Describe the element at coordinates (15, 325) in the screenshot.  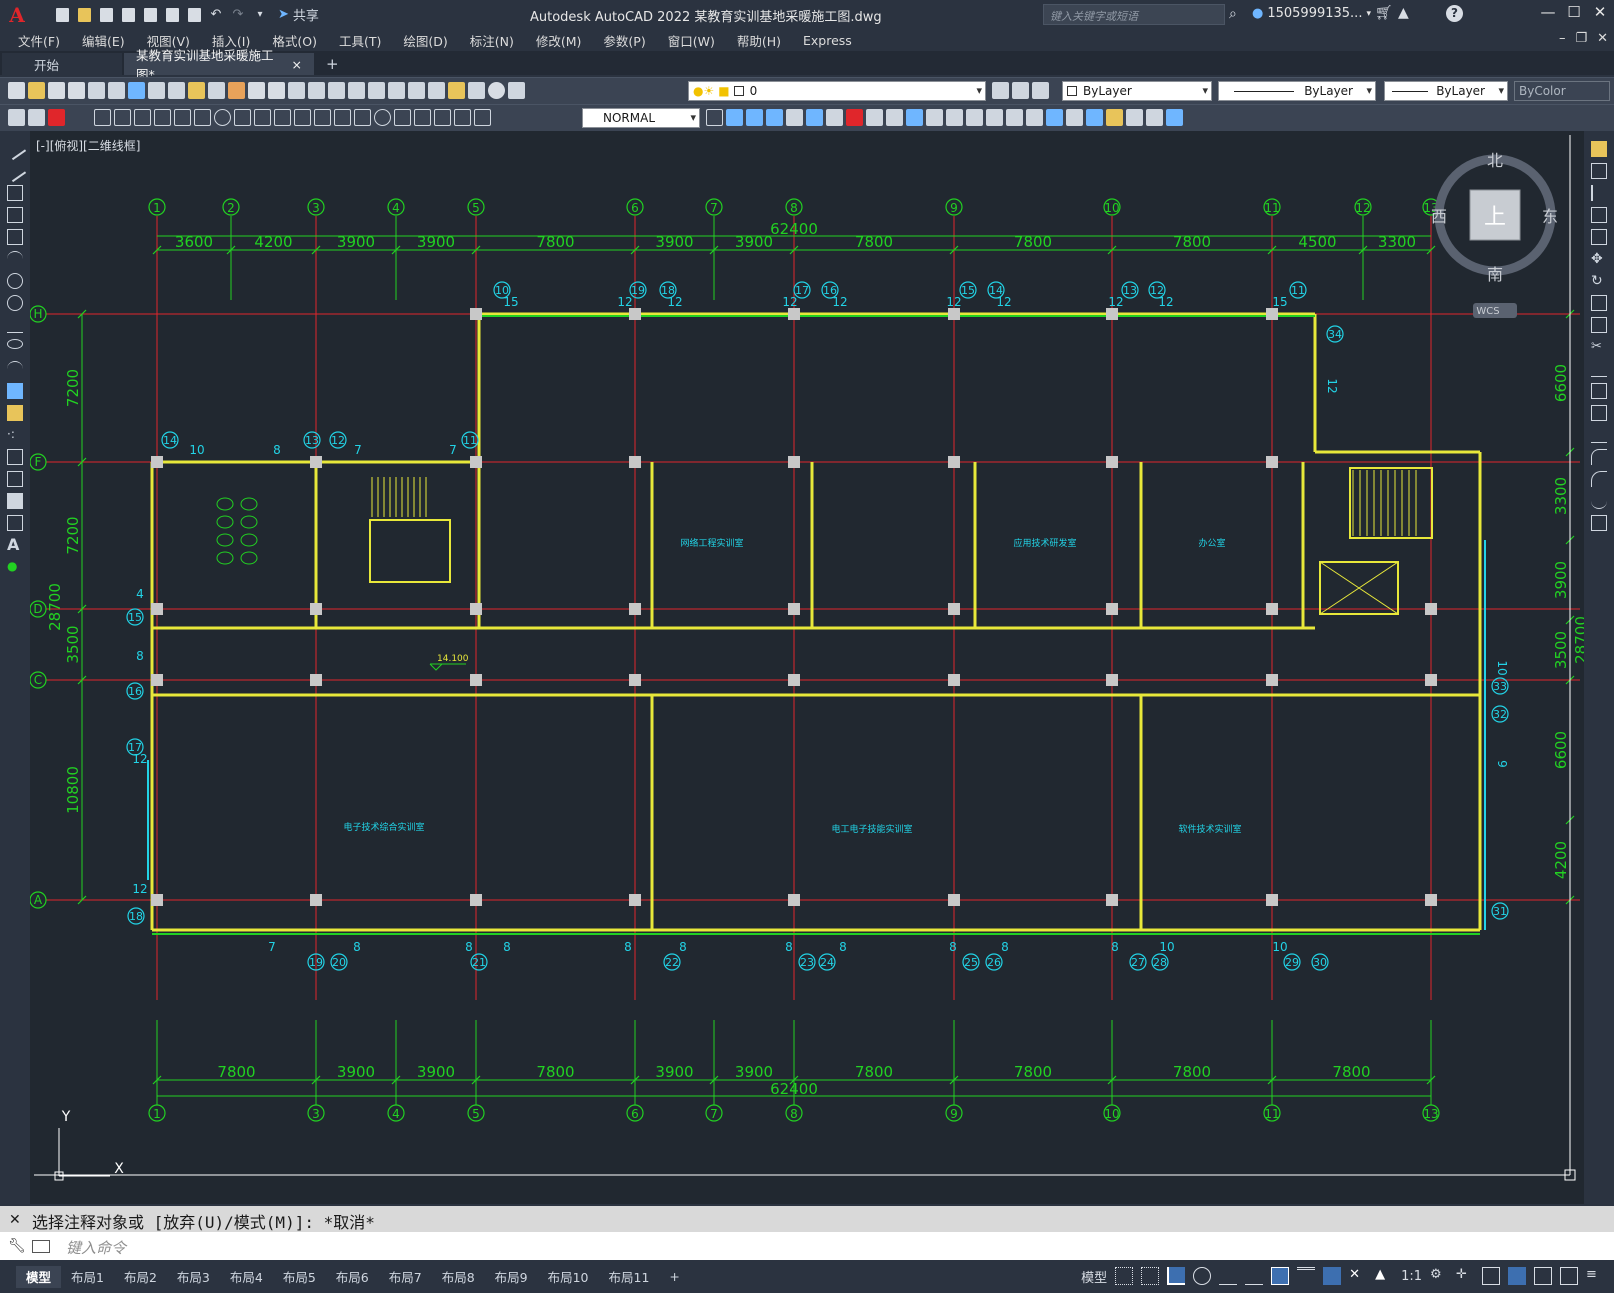
I see `spline-icon` at that location.